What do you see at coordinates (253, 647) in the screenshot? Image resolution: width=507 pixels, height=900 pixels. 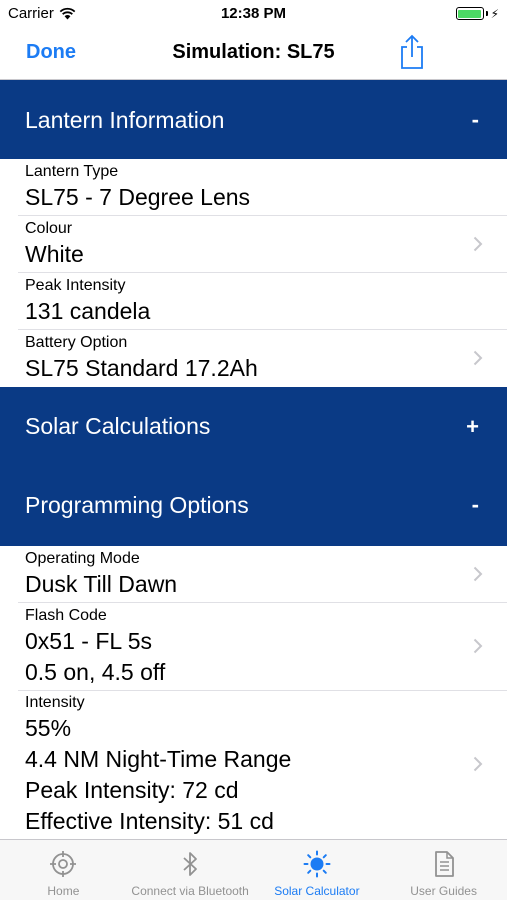 I see `row-flash-code: Flash Code 0x51 - FL 5s 0.5 on, 4.5 off` at bounding box center [253, 647].